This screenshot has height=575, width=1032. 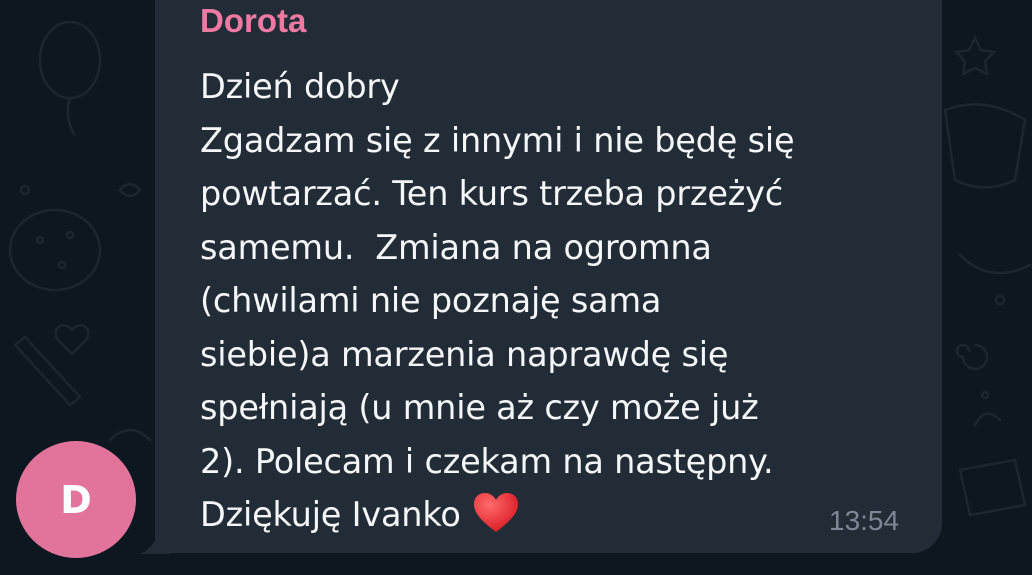 I want to click on message-line: Dziękuję Ivanko, so click(x=336, y=514).